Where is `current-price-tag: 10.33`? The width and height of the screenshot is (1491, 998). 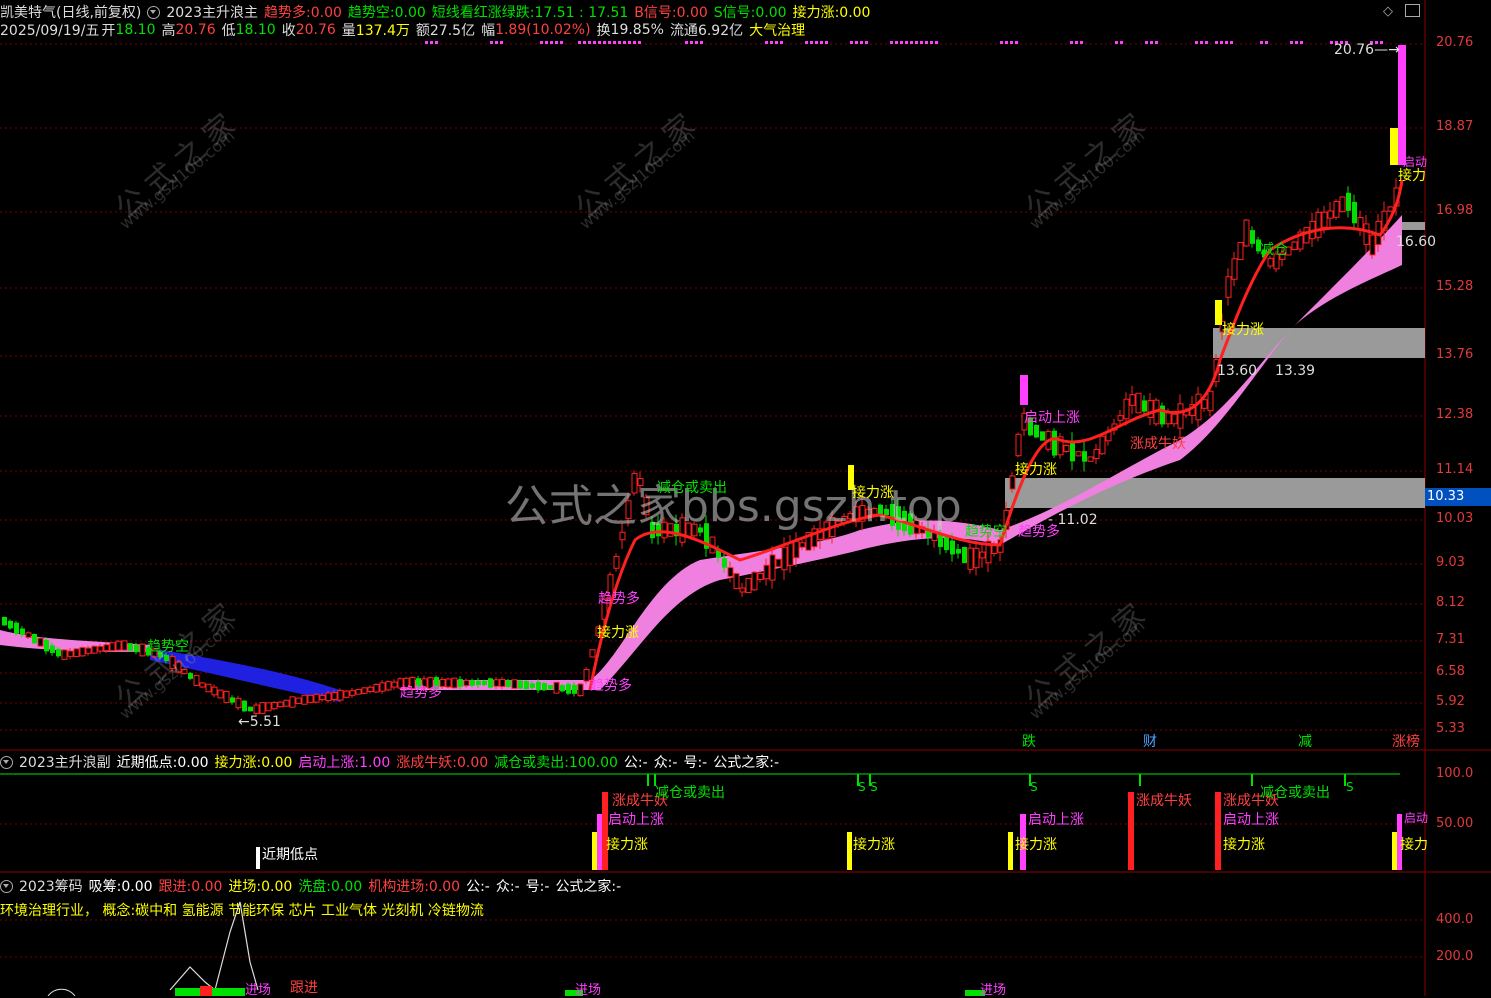 current-price-tag: 10.33 is located at coordinates (1458, 497).